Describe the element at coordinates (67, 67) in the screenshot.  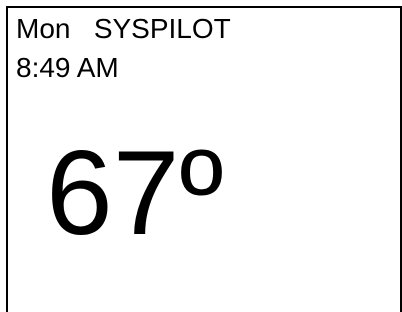
I see `time-label: 8:49 AM` at that location.